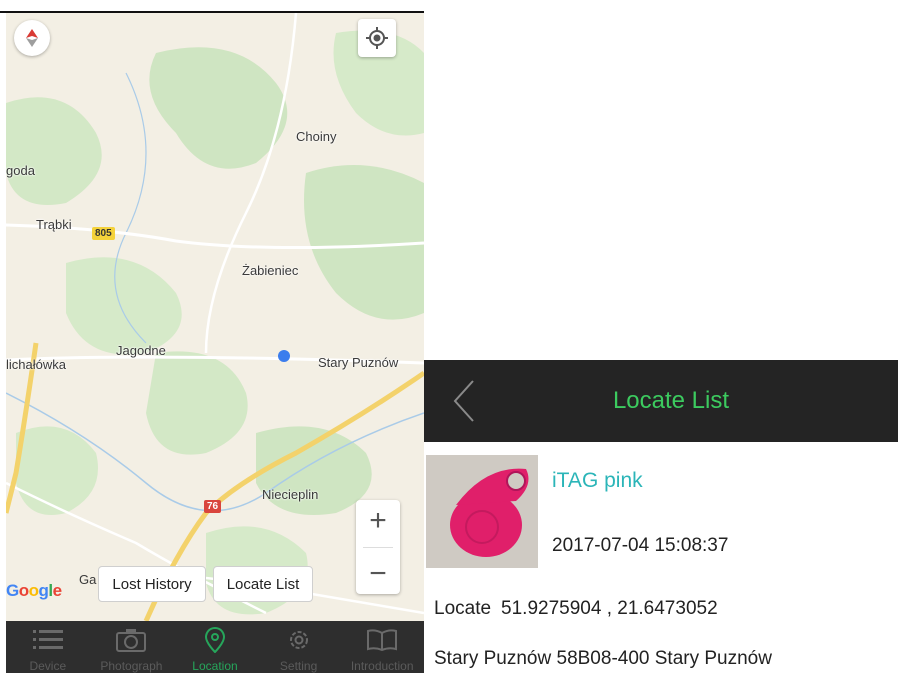  Describe the element at coordinates (34, 590) in the screenshot. I see `google-logo: Google` at that location.